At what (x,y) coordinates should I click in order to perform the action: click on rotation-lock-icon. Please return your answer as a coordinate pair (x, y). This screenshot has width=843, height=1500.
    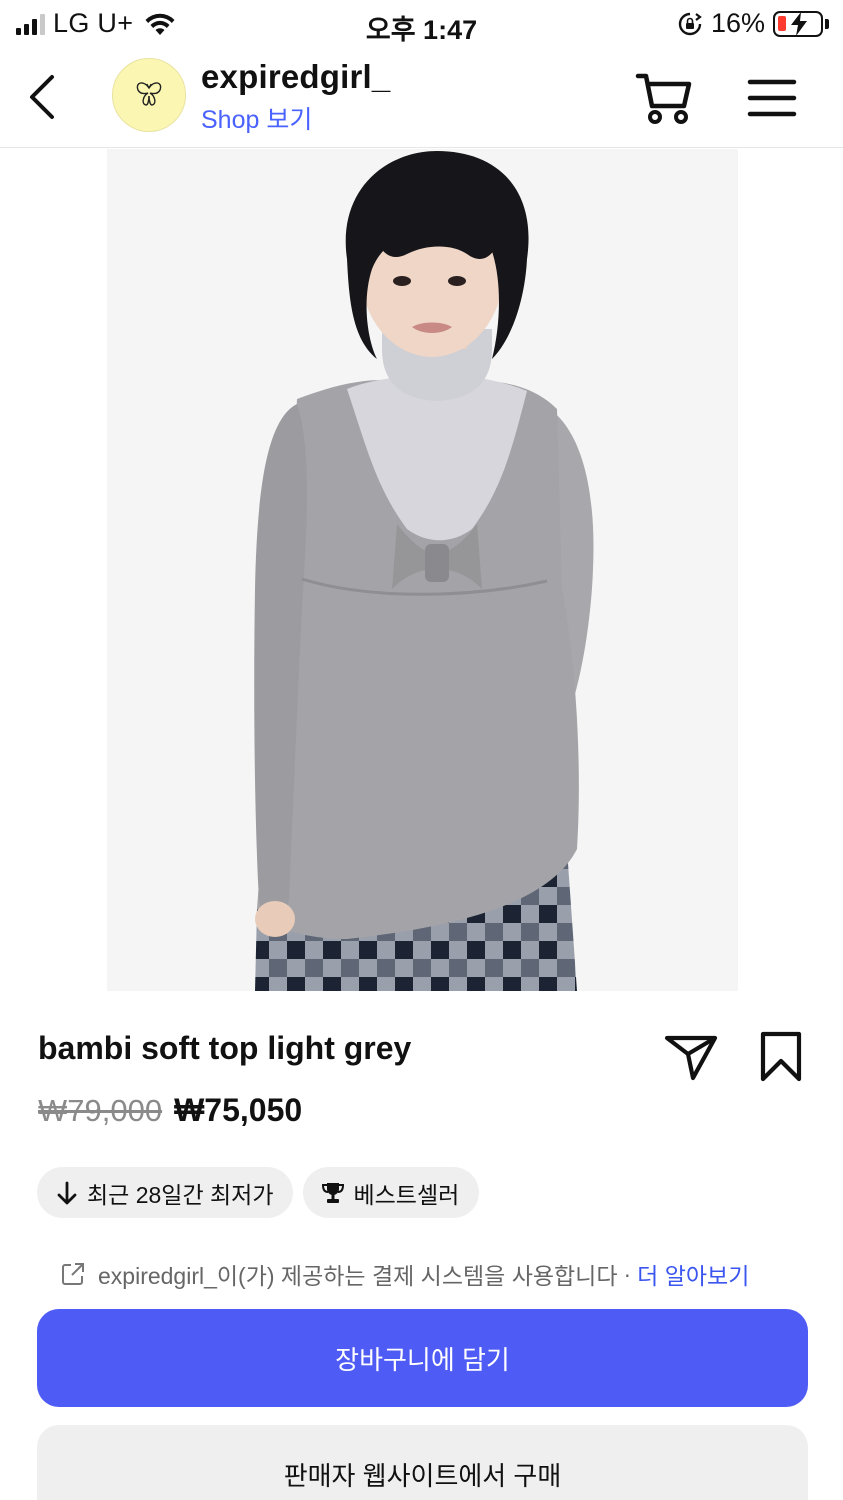
    Looking at the image, I should click on (690, 23).